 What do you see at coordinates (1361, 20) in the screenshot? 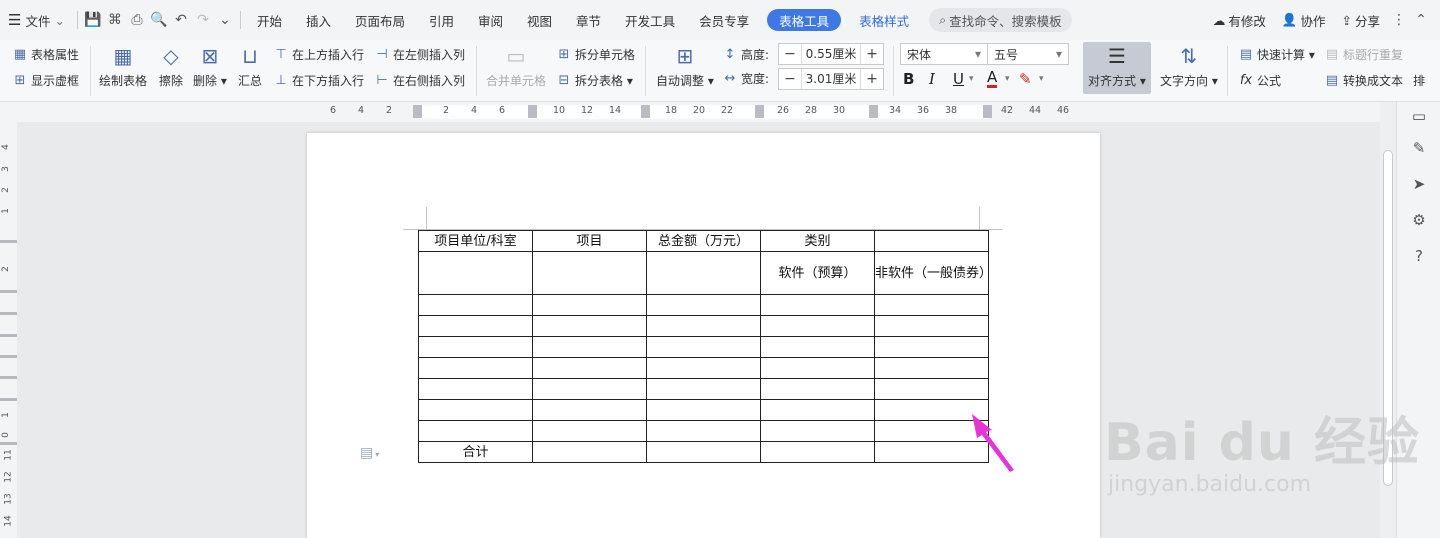
I see `share-button: ⇪ 分享` at bounding box center [1361, 20].